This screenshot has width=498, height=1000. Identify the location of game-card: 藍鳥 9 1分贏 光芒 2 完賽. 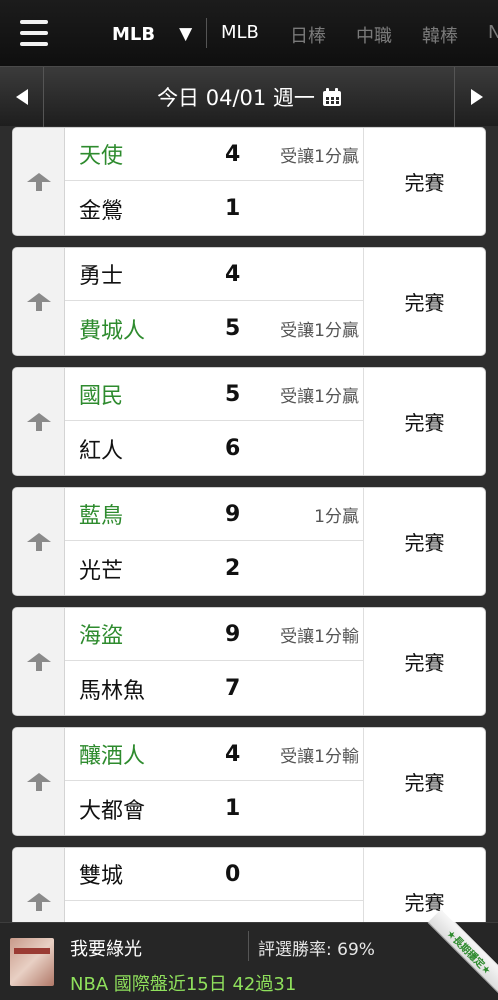
(249, 541).